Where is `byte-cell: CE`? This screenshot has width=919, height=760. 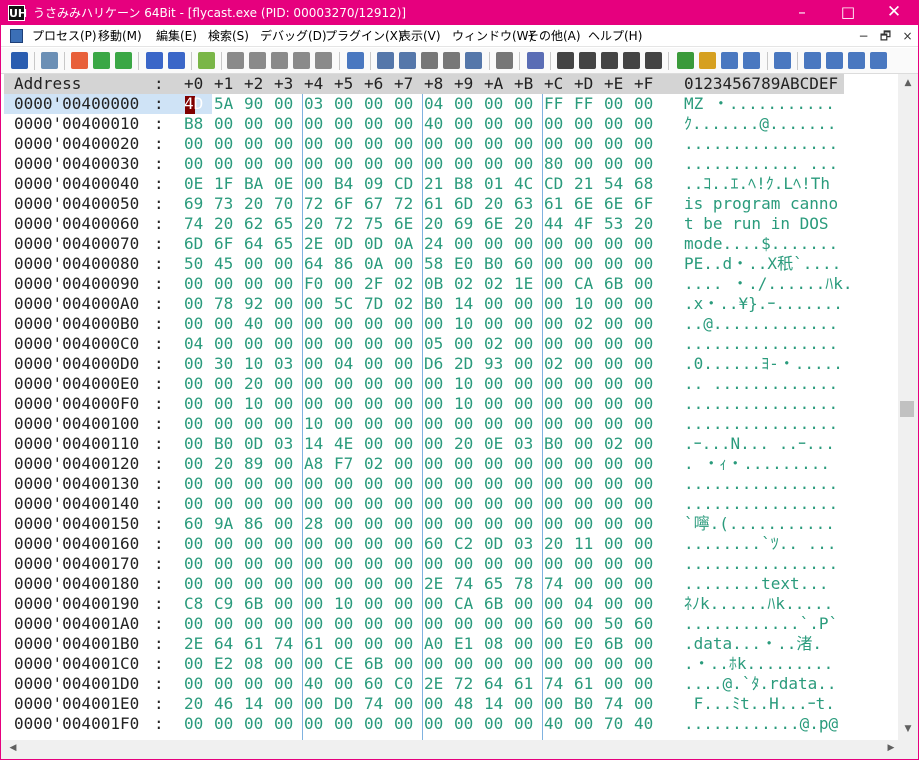
byte-cell: CE is located at coordinates (343, 664).